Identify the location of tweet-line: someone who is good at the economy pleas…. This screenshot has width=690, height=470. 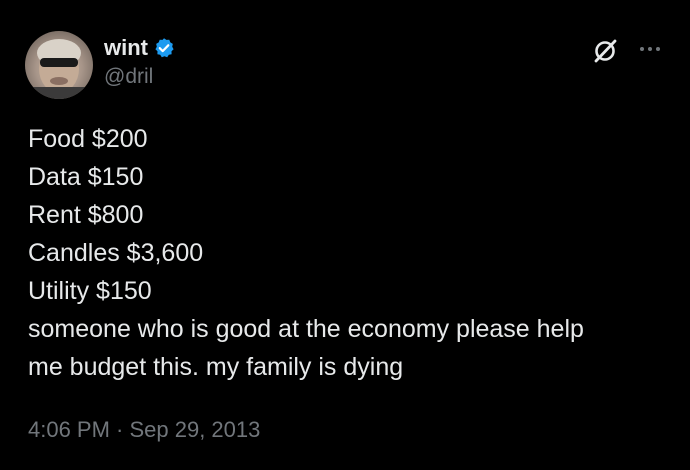
(306, 329).